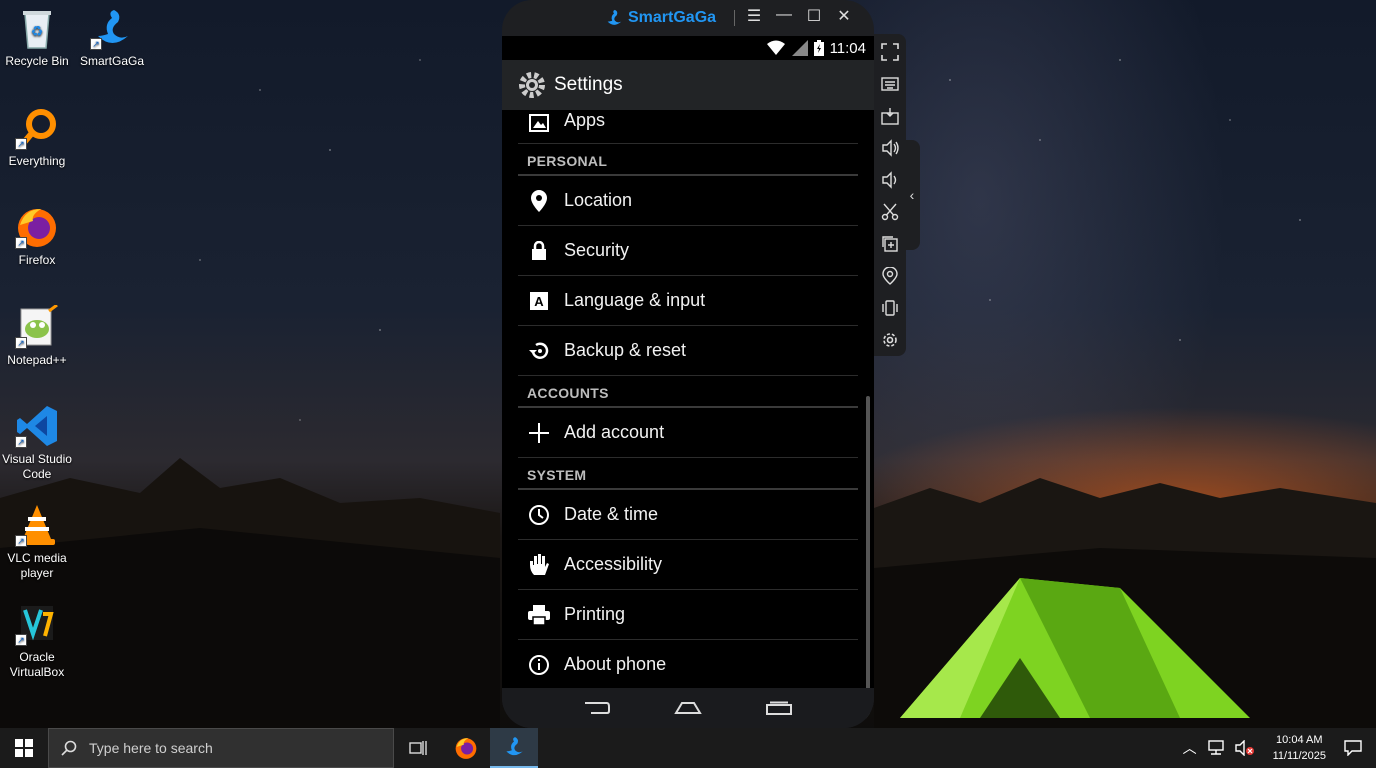 The image size is (1376, 768). I want to click on chevron-up-icon: ︿, so click(1190, 748).